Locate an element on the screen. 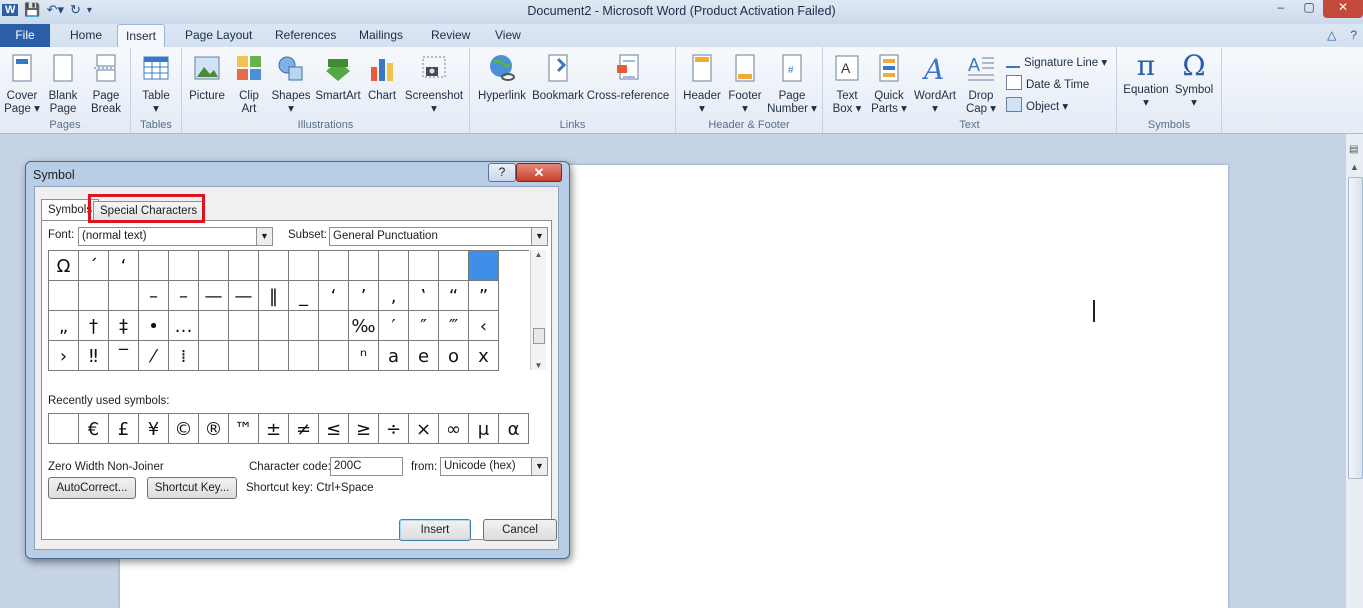  bookmark-button: Bookmark is located at coordinates (558, 78).